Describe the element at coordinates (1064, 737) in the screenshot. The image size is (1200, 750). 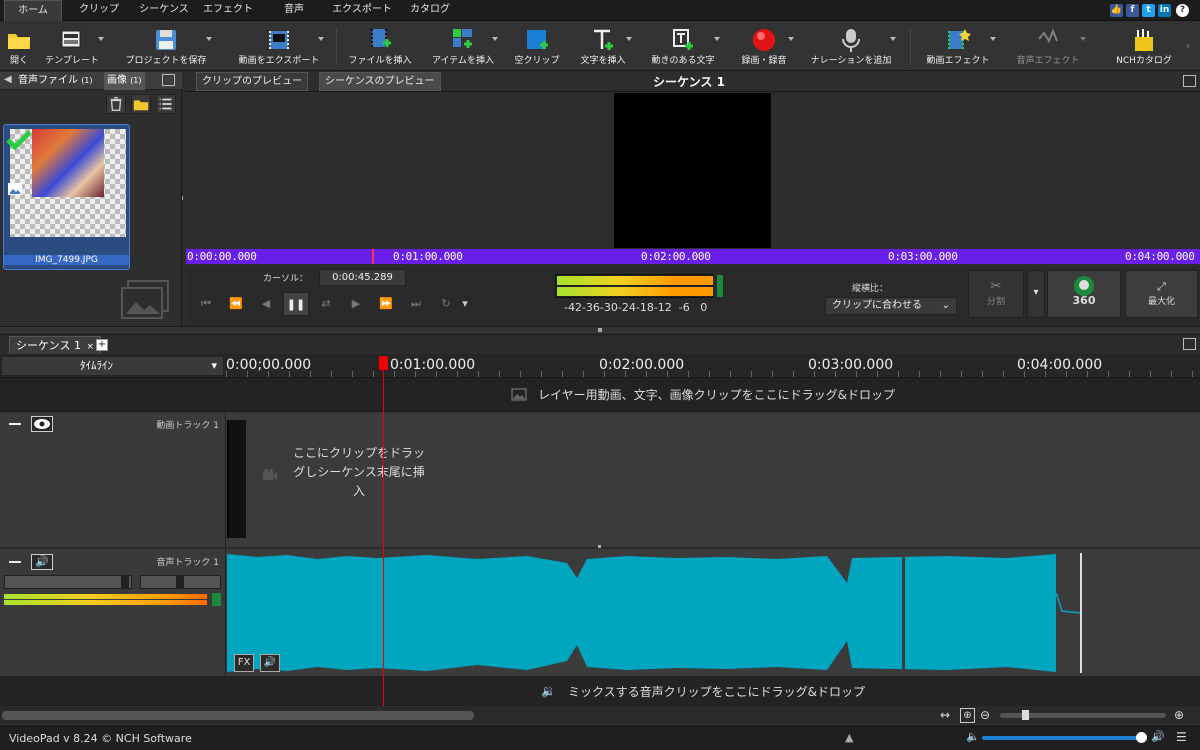
I see `master-volume-slider` at that location.